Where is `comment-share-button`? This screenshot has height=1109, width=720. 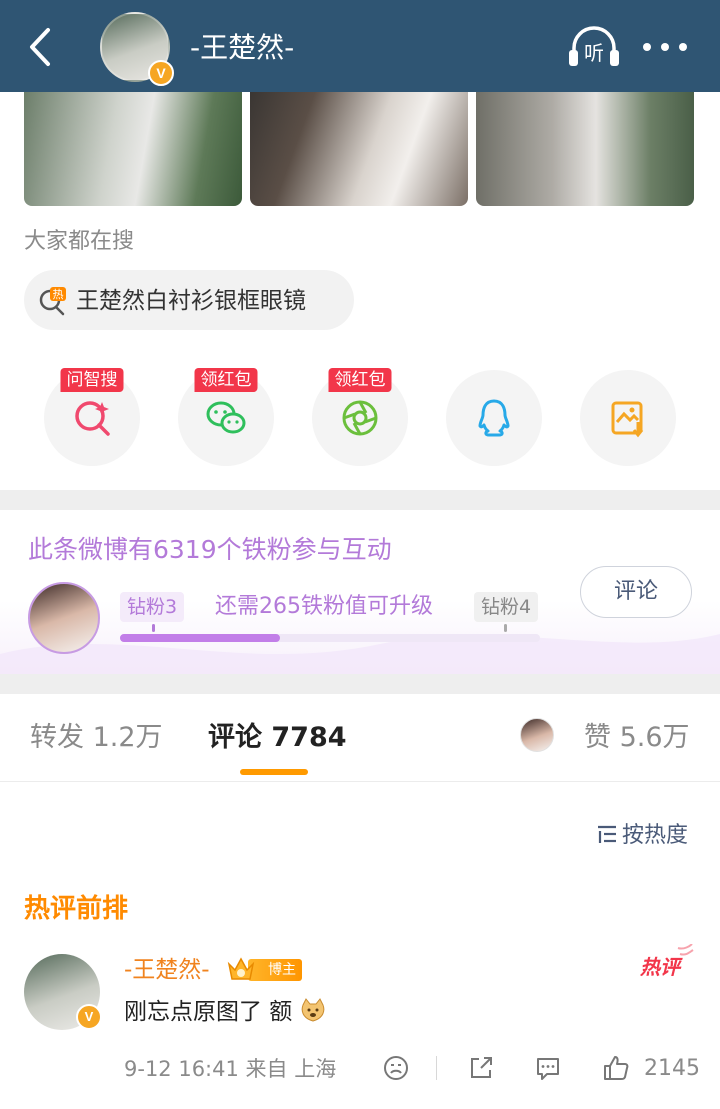 comment-share-button is located at coordinates (481, 1069).